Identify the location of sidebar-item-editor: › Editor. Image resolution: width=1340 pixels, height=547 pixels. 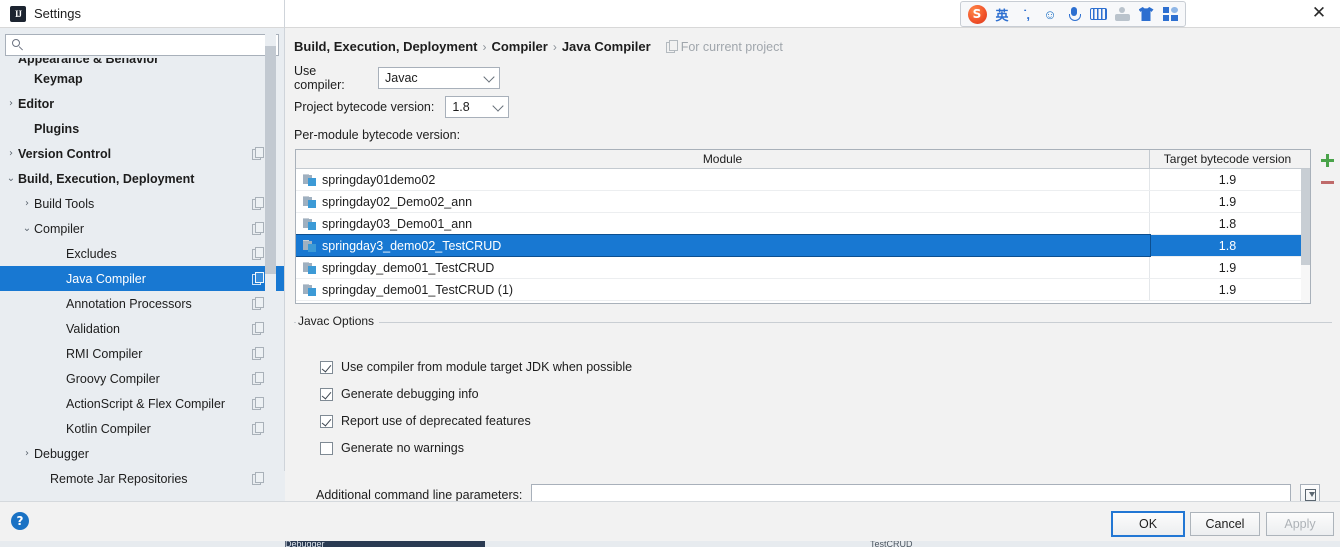
(142, 103).